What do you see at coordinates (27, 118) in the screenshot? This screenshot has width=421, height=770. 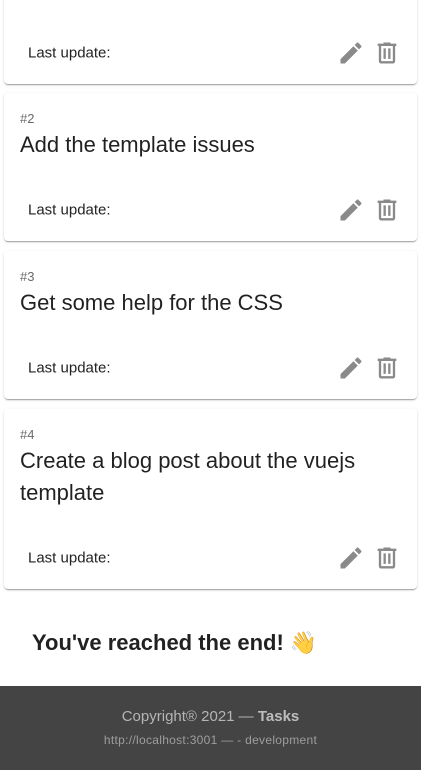 I see `task-number: #2` at bounding box center [27, 118].